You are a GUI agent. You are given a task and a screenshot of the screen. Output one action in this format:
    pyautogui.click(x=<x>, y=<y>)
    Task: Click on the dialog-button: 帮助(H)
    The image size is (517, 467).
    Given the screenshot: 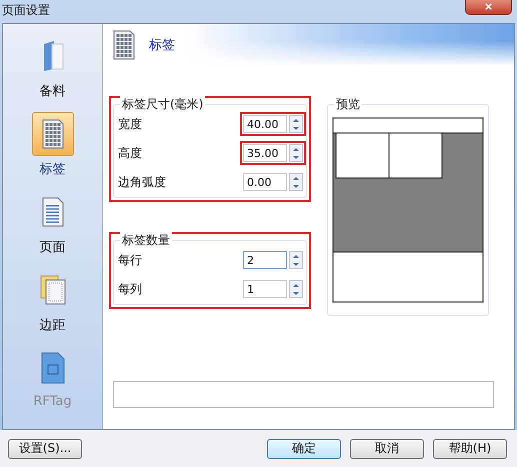 What is the action you would take?
    pyautogui.click(x=470, y=448)
    